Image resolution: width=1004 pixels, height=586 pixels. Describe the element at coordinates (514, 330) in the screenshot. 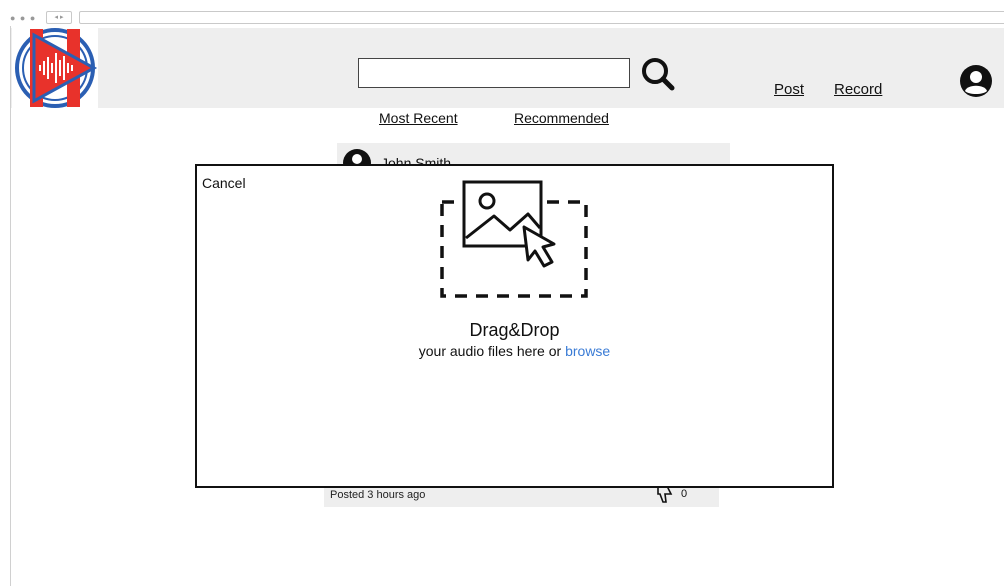

I see `drag-drop-title: Drag&Drop` at that location.